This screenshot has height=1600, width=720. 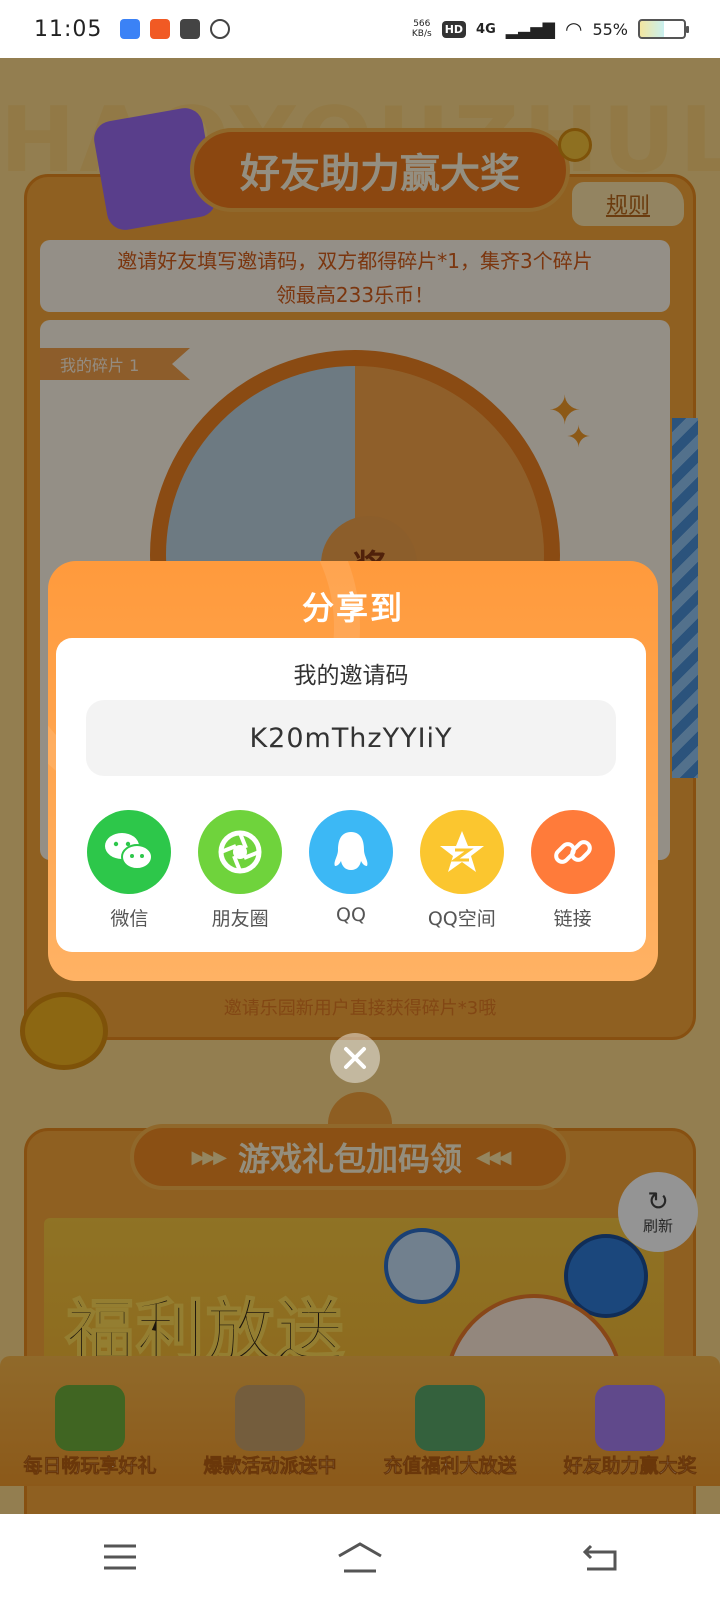 I want to click on share-qq-button: QQ, so click(x=351, y=870).